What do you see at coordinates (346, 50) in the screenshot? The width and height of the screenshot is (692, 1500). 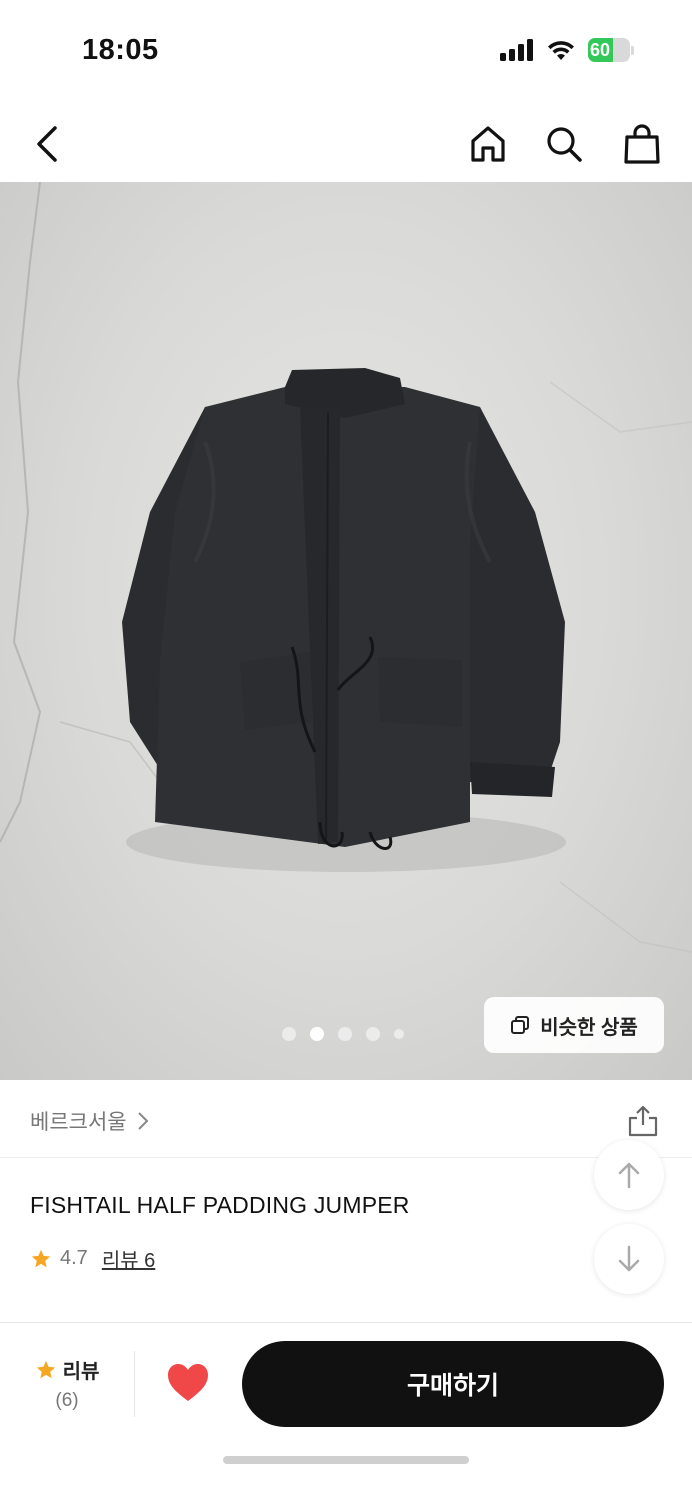 I see `status-bar: 18:05 60` at bounding box center [346, 50].